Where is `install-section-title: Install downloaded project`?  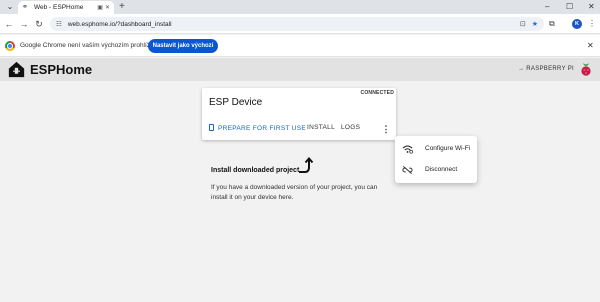
install-section-title: Install downloaded project is located at coordinates (255, 170).